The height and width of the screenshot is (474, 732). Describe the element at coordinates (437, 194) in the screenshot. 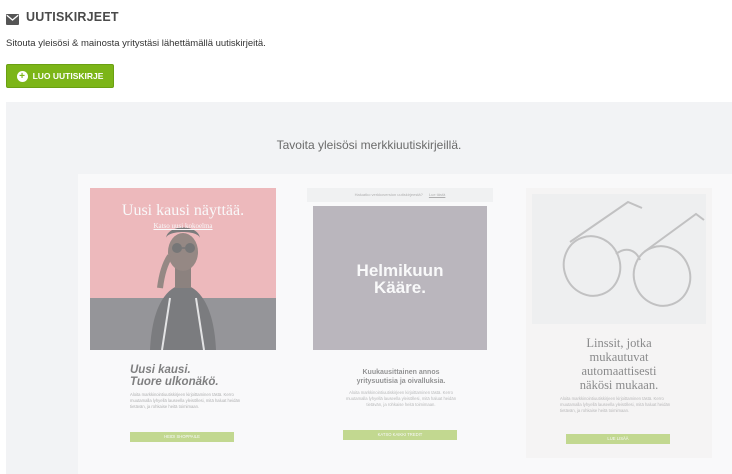

I see `preheader-link: Lue tästä` at that location.